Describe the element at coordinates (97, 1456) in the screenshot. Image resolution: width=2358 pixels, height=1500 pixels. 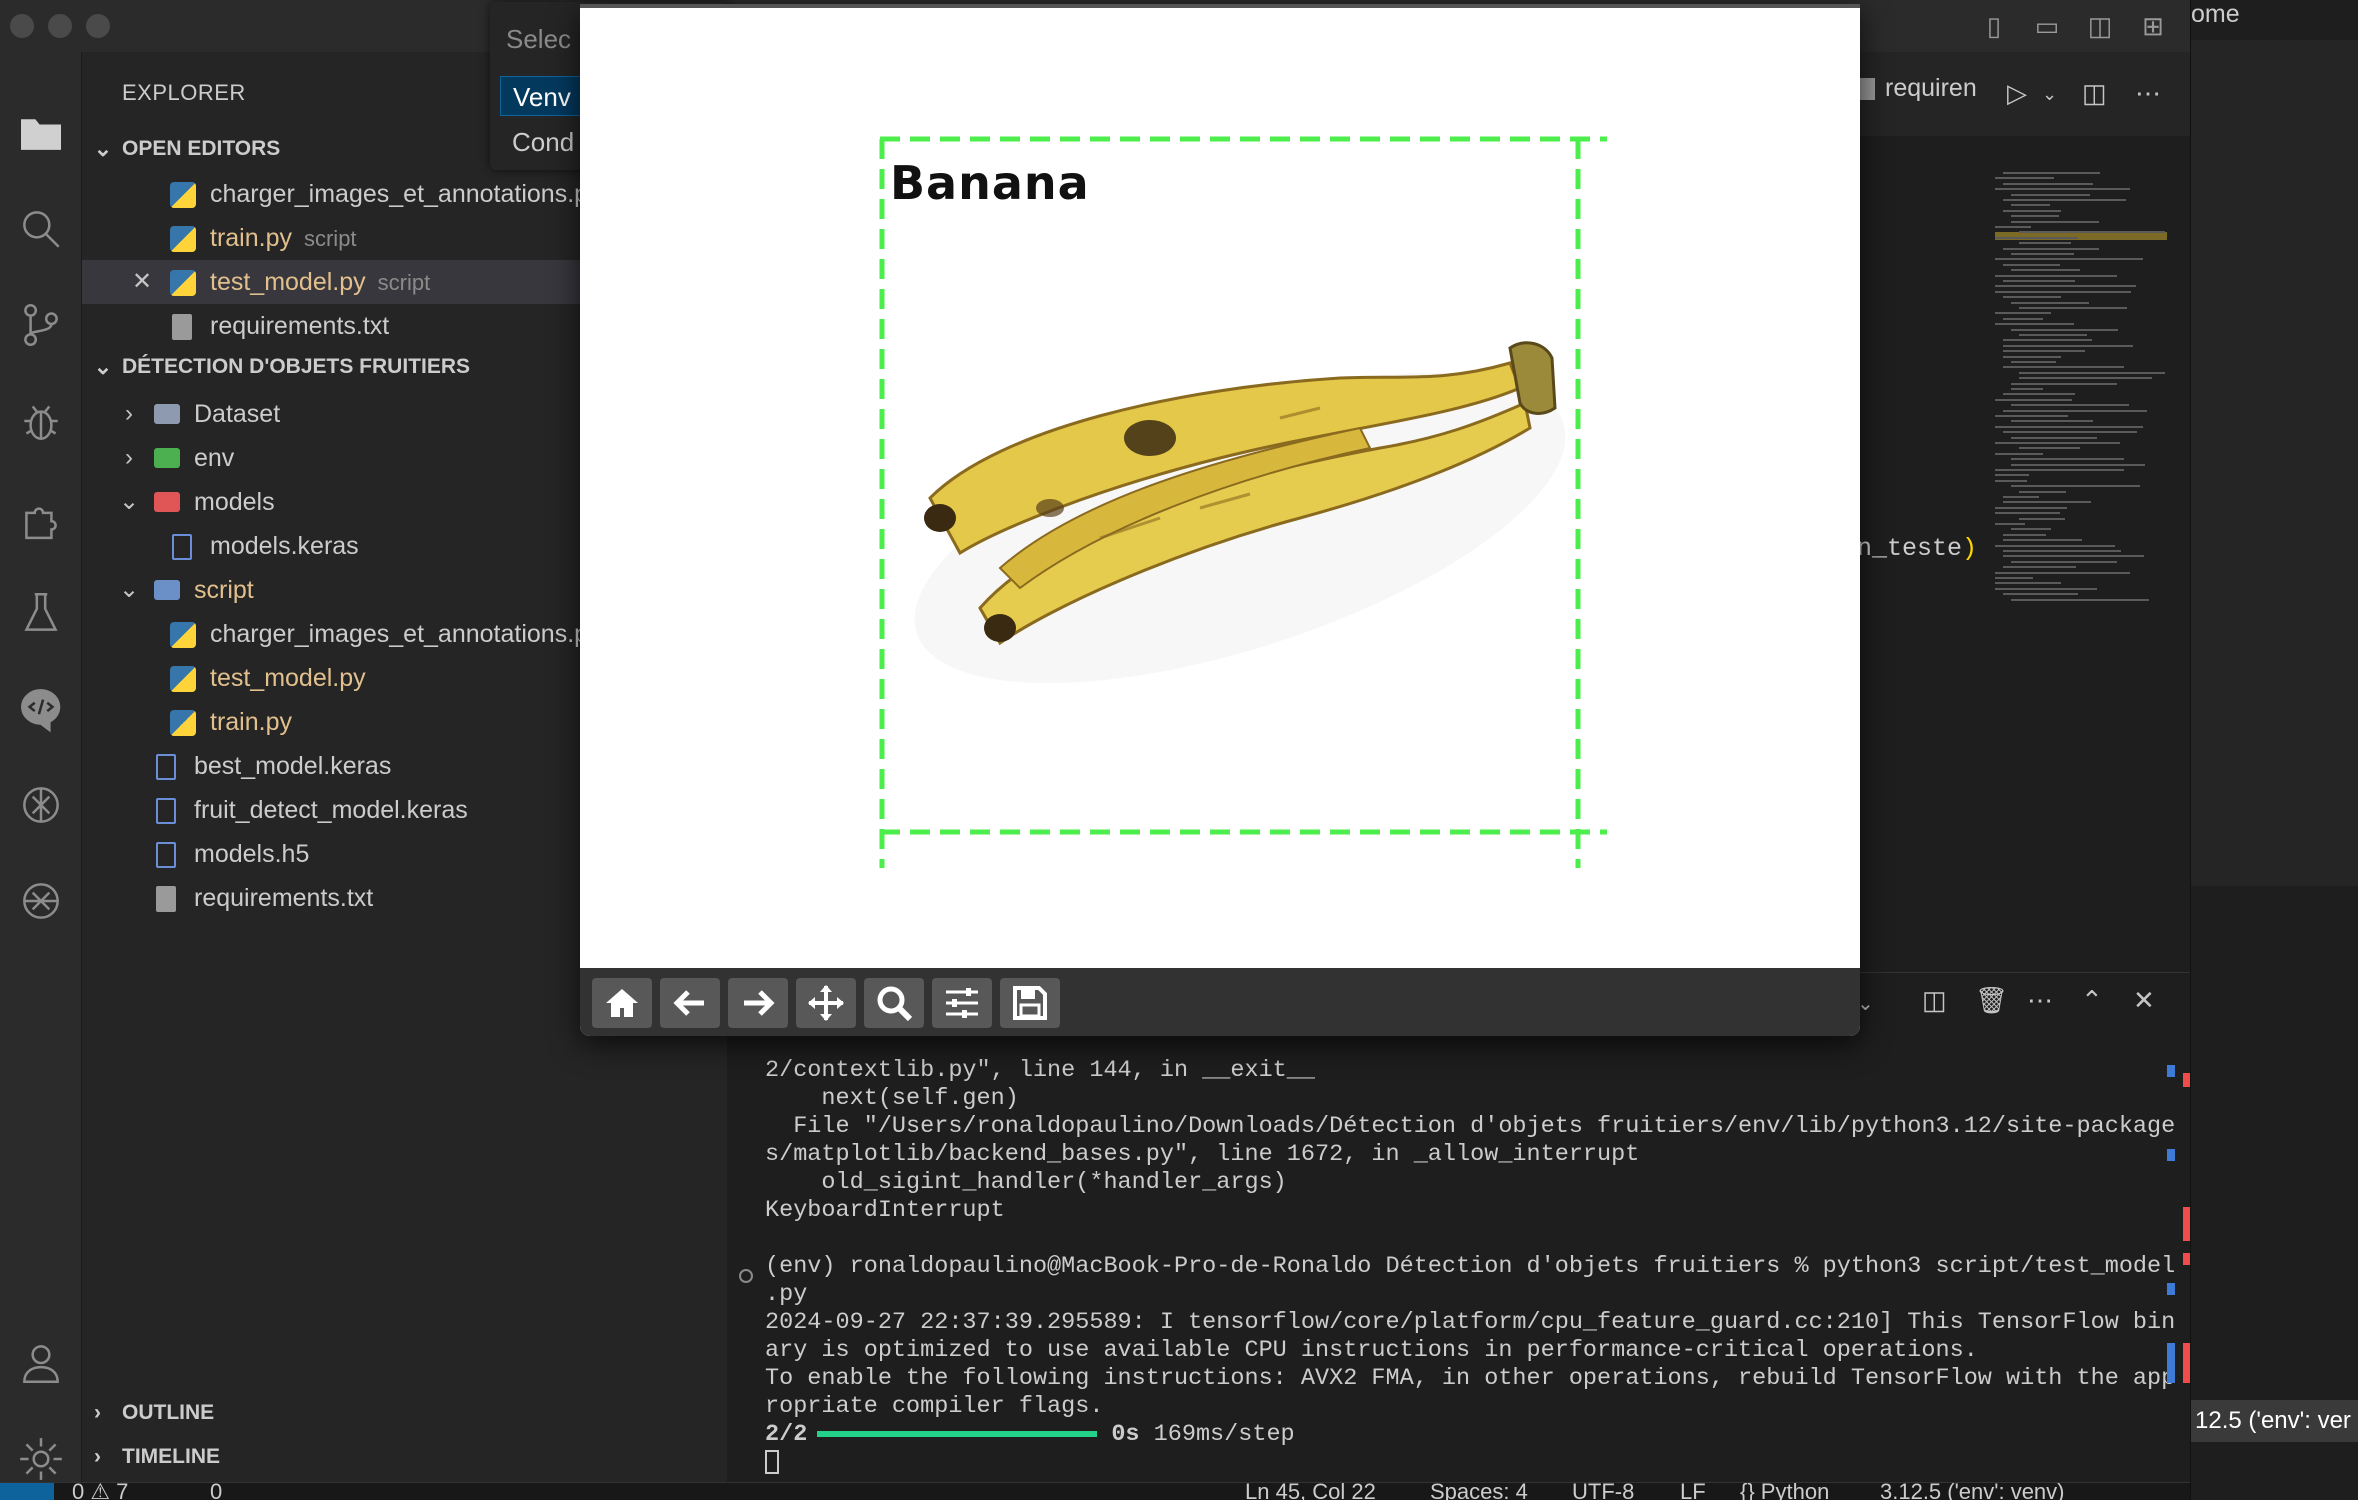
I see `chevron-right-icon: ›` at that location.